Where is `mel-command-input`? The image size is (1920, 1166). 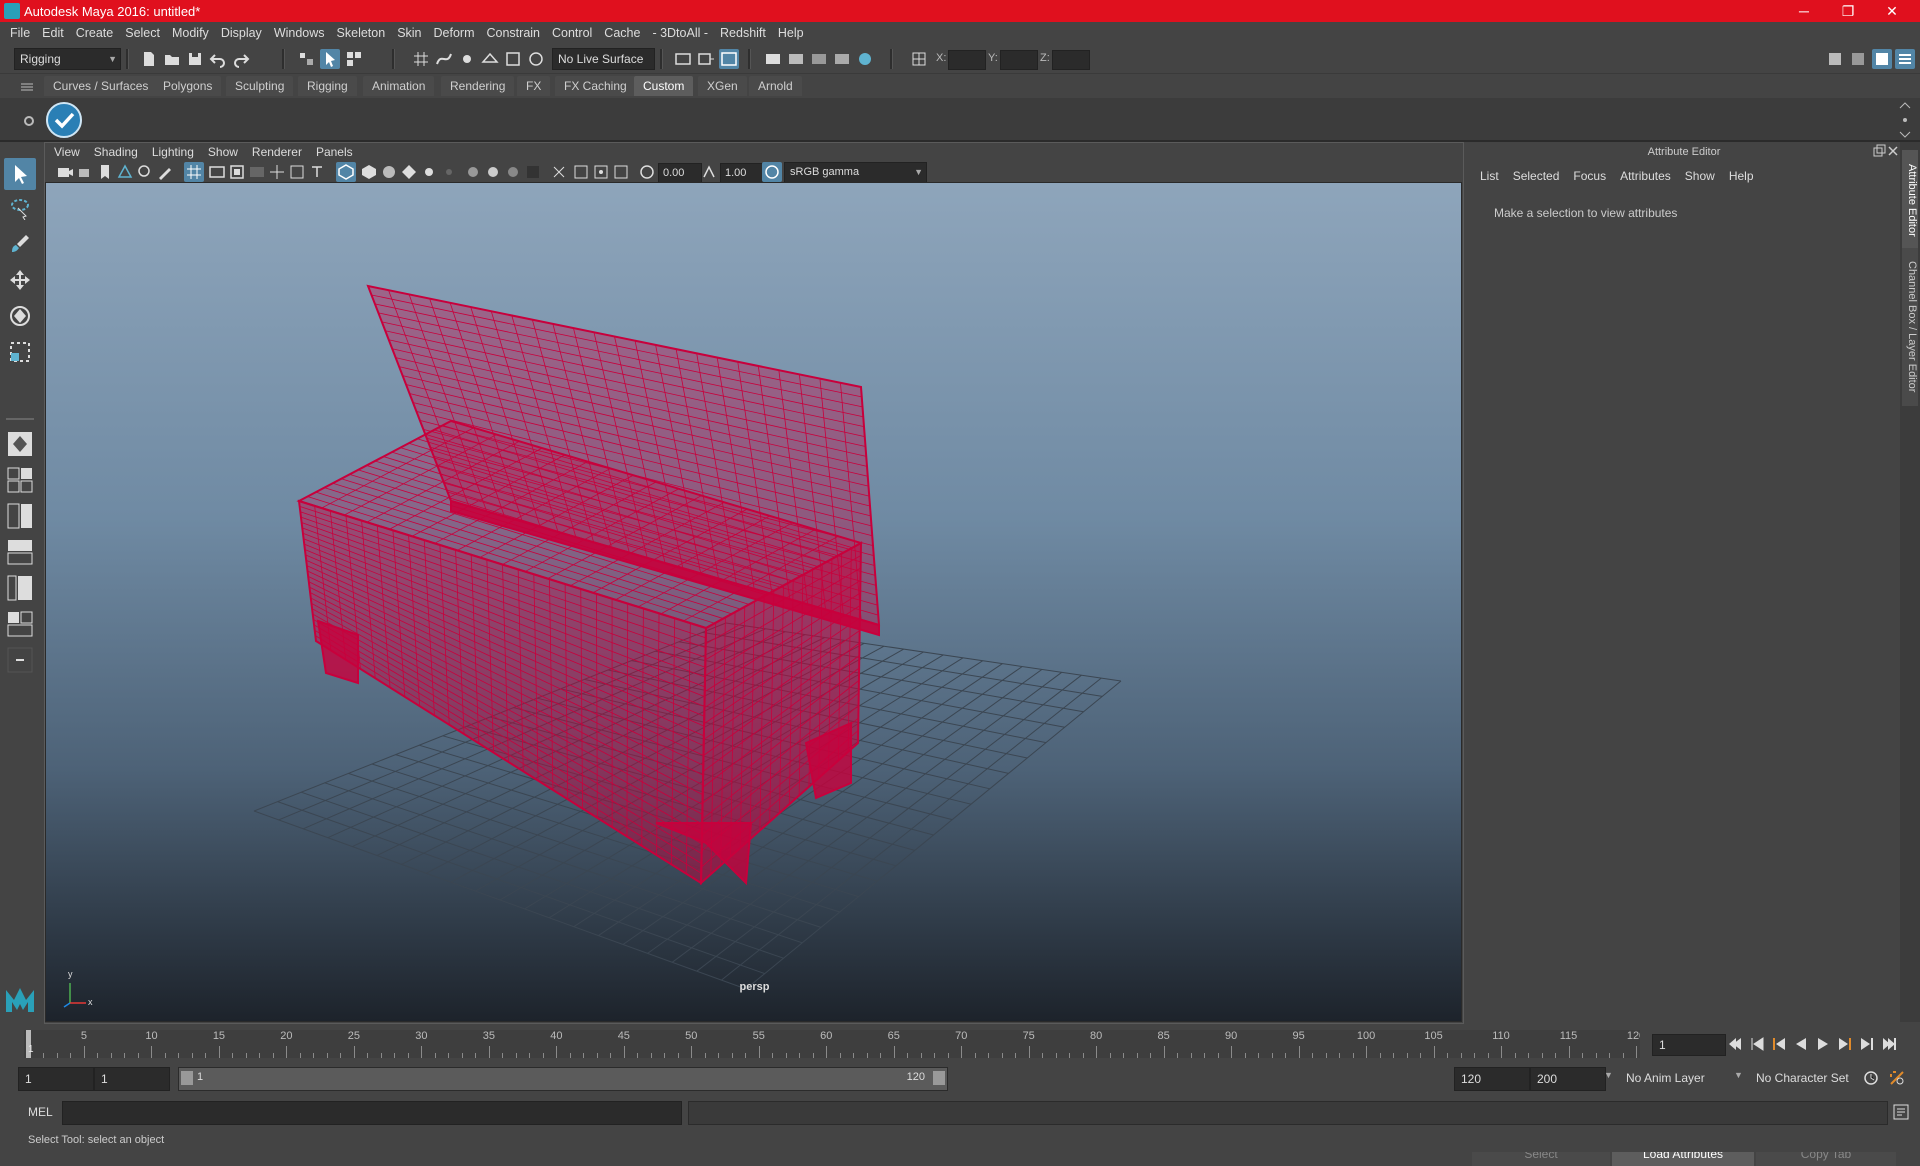
mel-command-input is located at coordinates (372, 1113).